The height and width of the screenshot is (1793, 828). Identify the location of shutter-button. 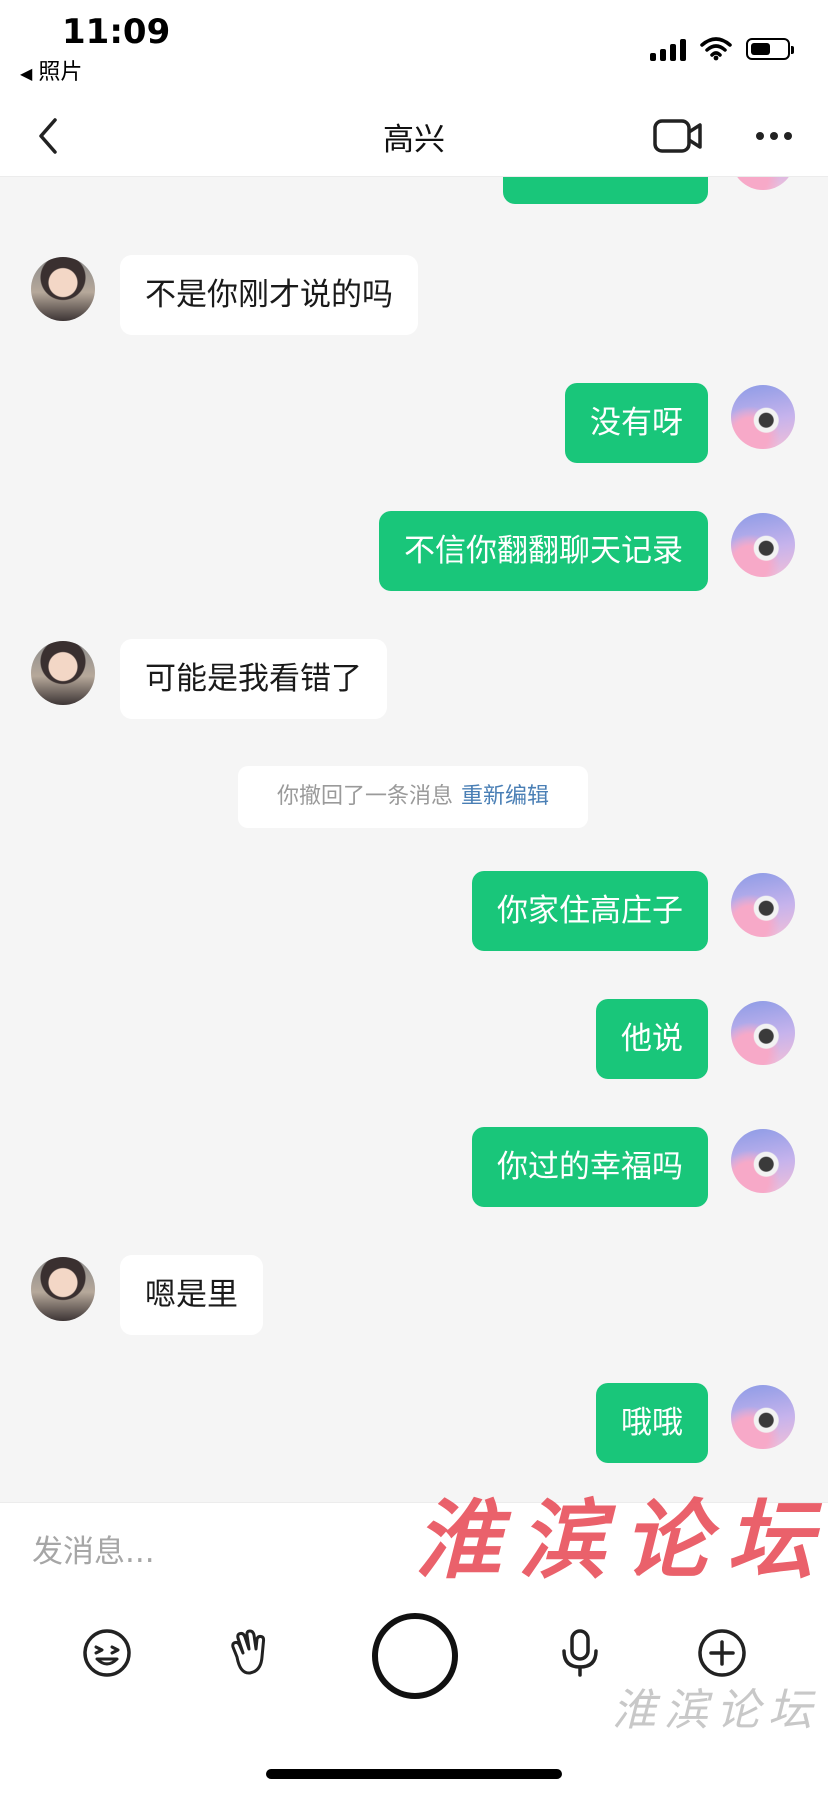
(415, 1656).